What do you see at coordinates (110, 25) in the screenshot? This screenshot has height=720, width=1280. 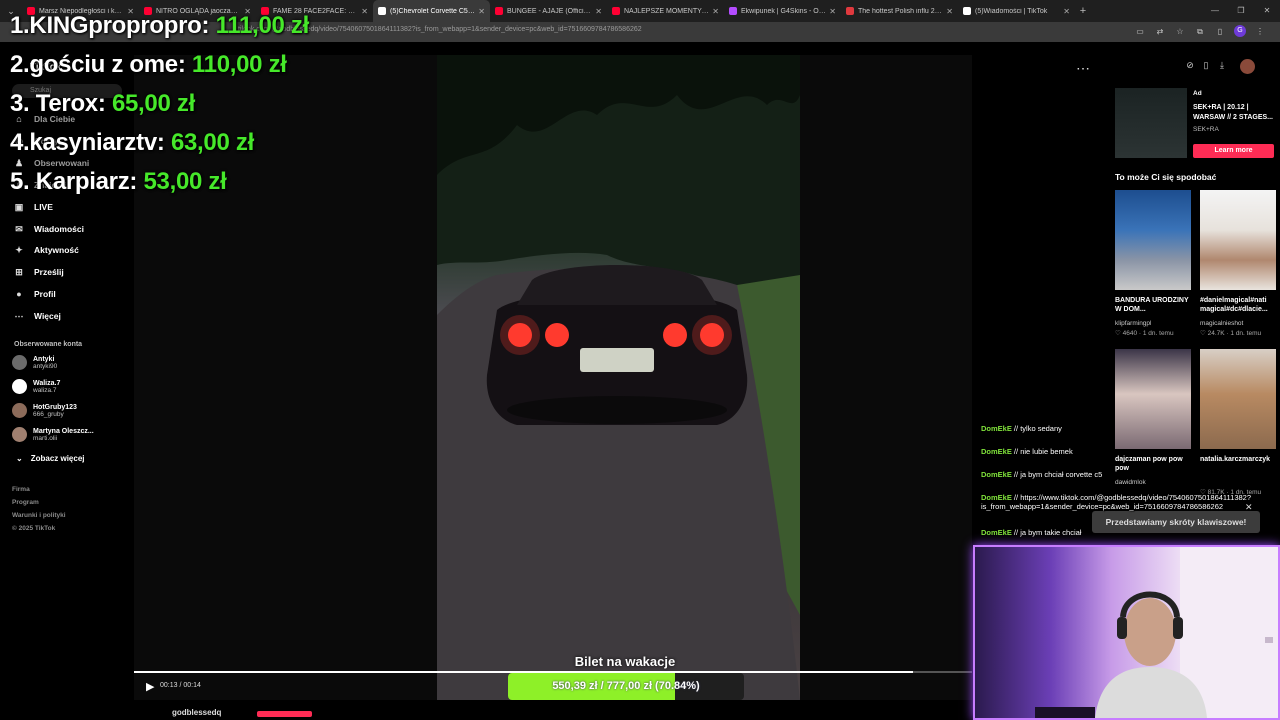 I see `donor-name: 1.KINGpropropro:` at bounding box center [110, 25].